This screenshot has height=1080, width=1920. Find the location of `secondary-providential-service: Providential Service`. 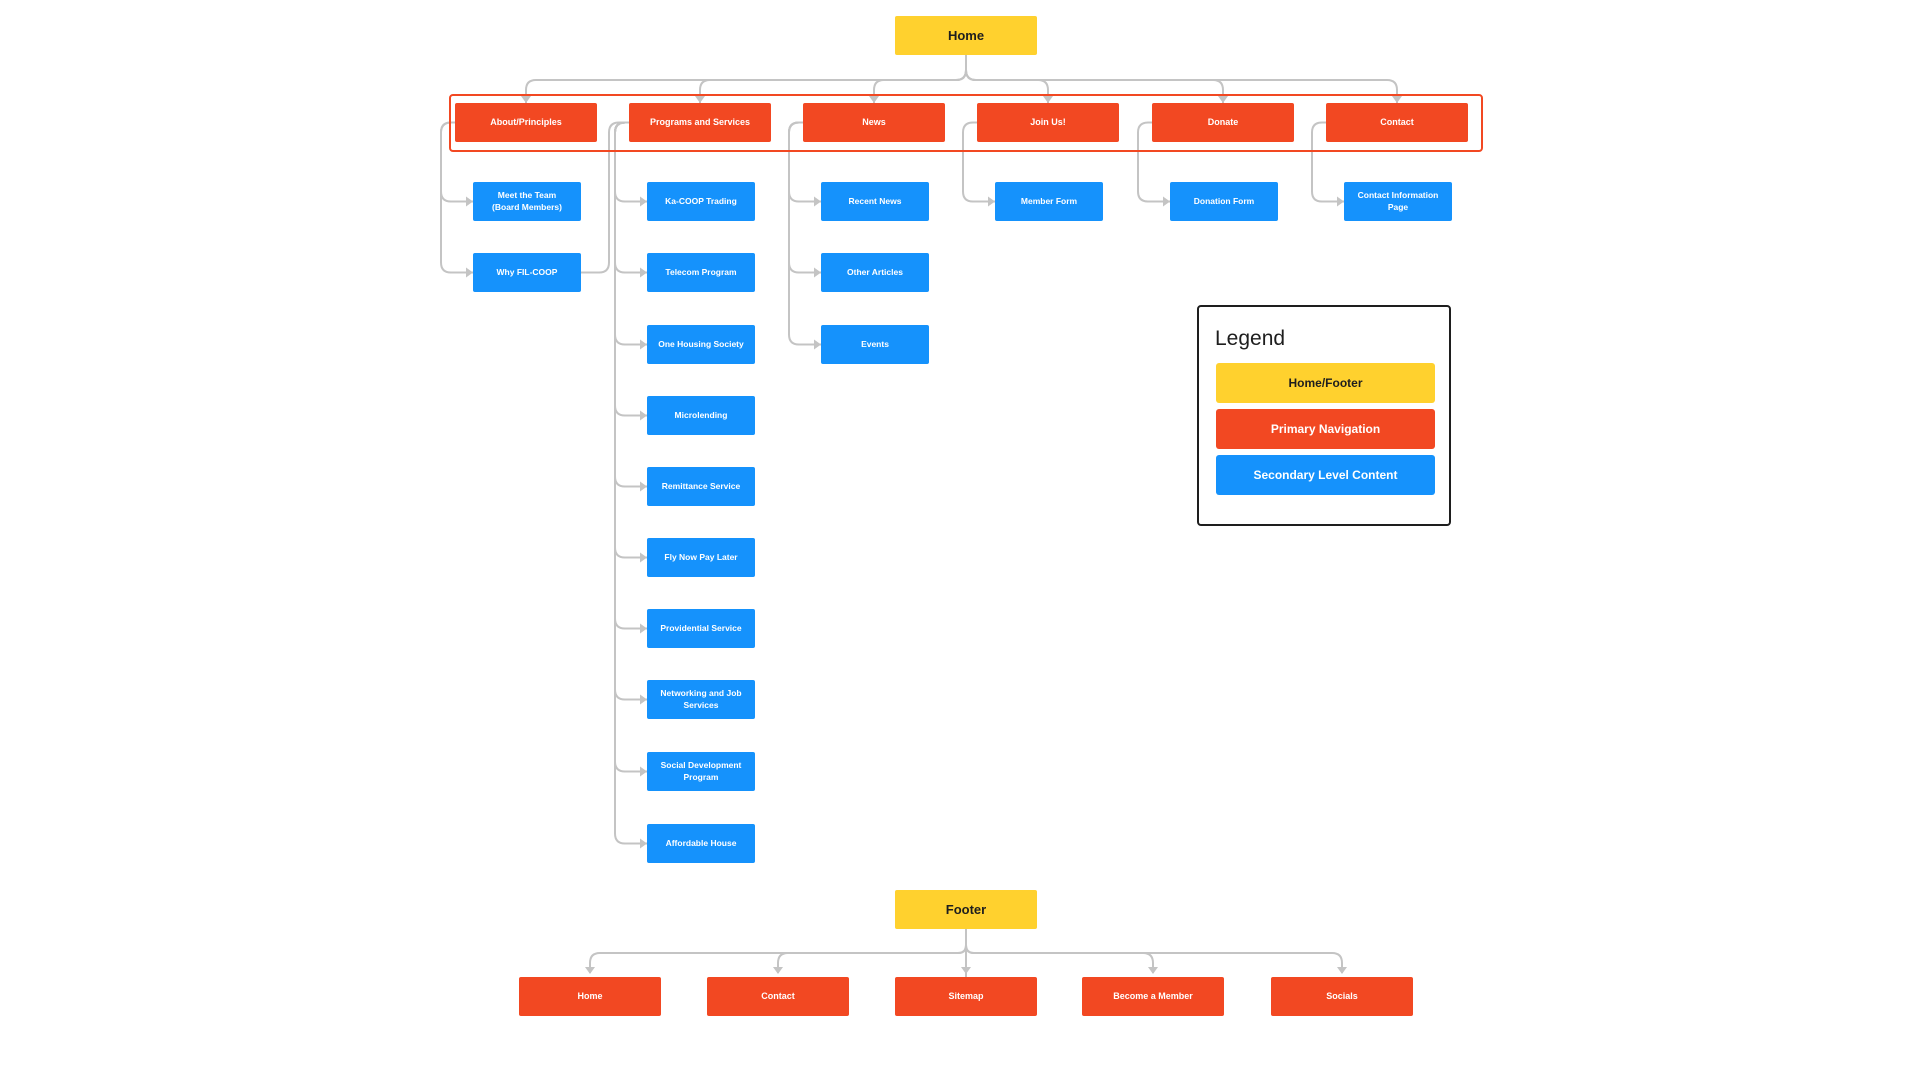

secondary-providential-service: Providential Service is located at coordinates (701, 628).